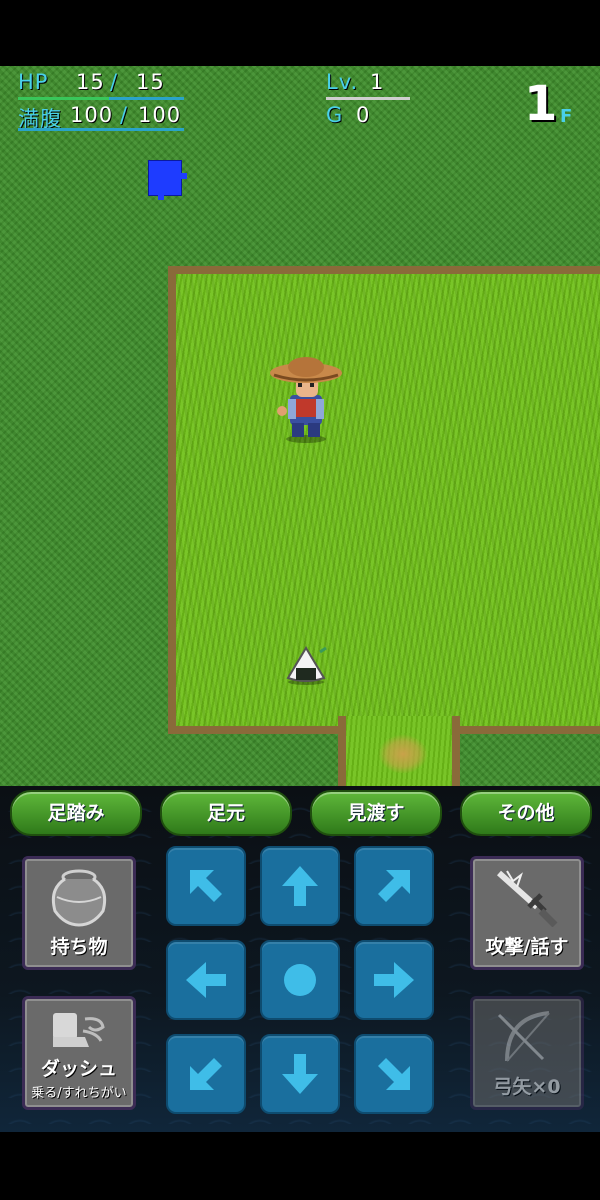 The height and width of the screenshot is (1200, 600). What do you see at coordinates (376, 813) in the screenshot?
I see `look-around-button: 見渡す` at bounding box center [376, 813].